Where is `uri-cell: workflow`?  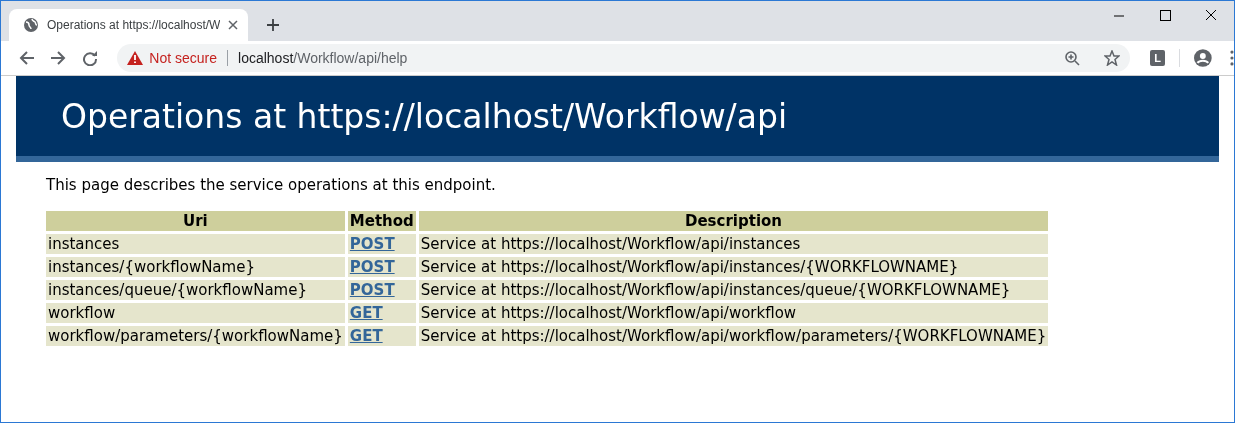
uri-cell: workflow is located at coordinates (195, 313).